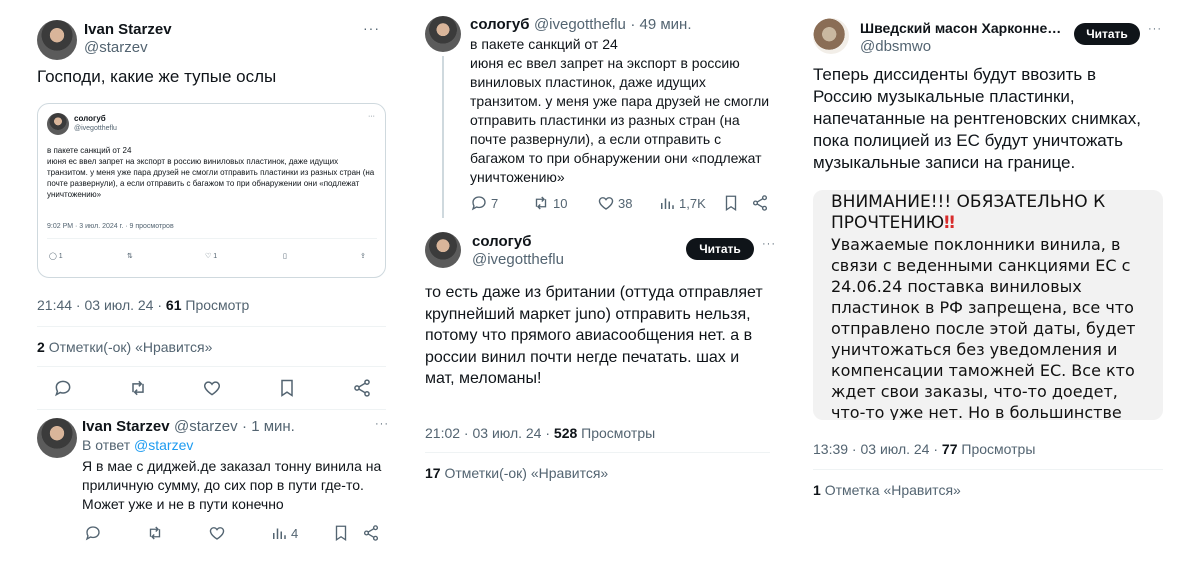  I want to click on tweet-timestamp: 21:02 · 03 июл. 24 · 528 Просмотры, so click(540, 433).